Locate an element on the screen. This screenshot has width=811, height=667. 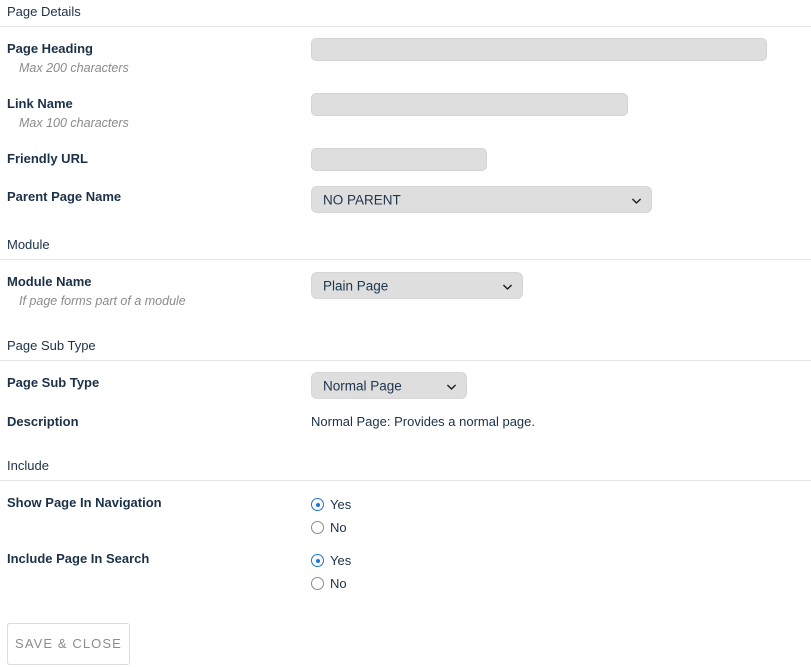
field-hint-module-name: If page forms part of a module is located at coordinates (102, 301).